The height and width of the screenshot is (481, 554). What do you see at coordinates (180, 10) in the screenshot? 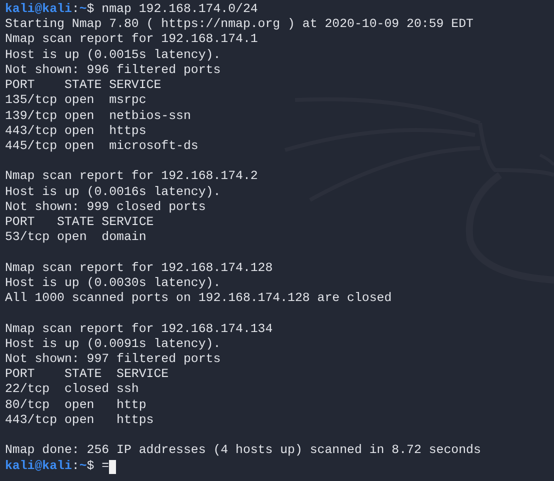
I see `command-text: nmap 192.168.174.0/24` at bounding box center [180, 10].